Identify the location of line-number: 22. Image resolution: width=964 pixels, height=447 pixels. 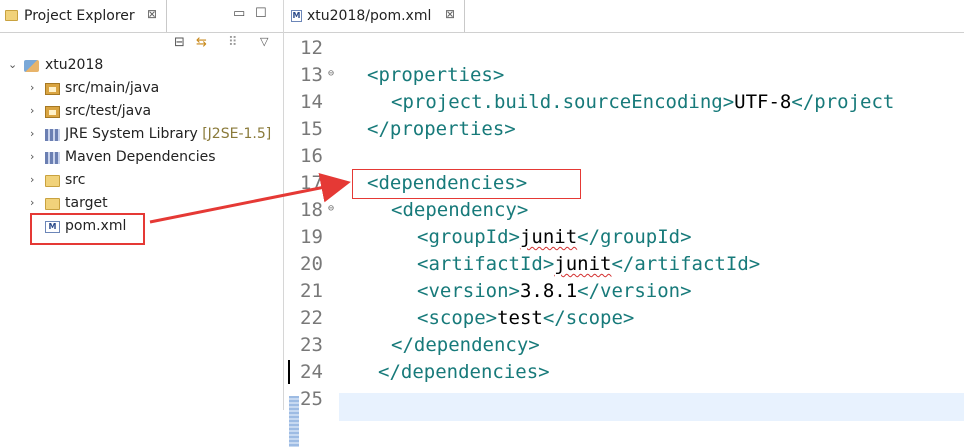
(311, 318).